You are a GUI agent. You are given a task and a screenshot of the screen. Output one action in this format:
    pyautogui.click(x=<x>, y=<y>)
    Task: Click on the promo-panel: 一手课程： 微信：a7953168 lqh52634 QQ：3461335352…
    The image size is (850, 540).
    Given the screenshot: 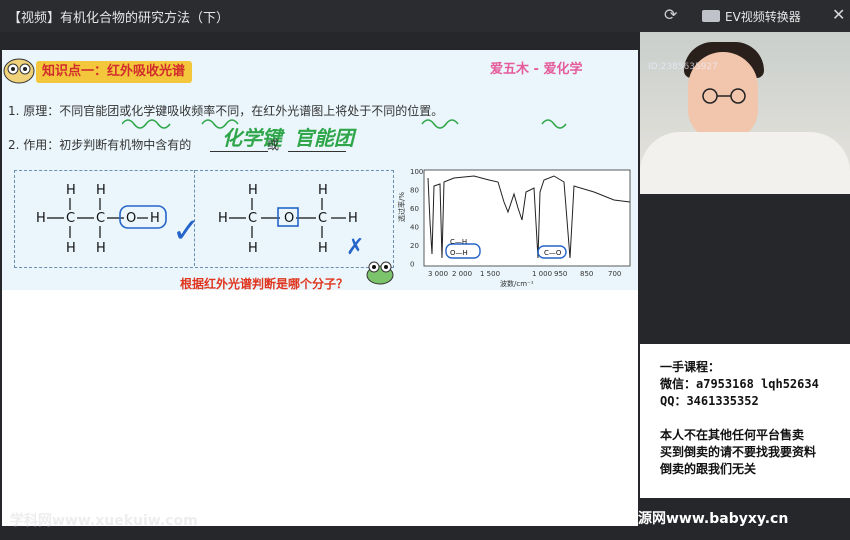 What is the action you would take?
    pyautogui.click(x=745, y=421)
    